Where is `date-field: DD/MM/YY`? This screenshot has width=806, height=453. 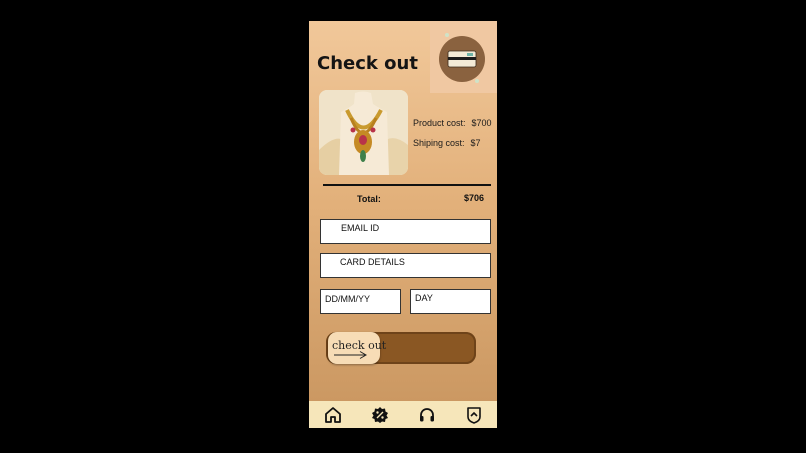
date-field: DD/MM/YY is located at coordinates (360, 301).